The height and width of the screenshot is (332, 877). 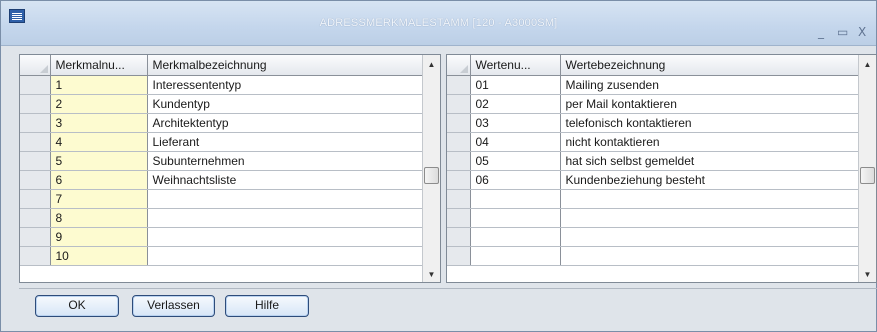 What do you see at coordinates (99, 85) in the screenshot?
I see `merkmalnummer-cell: 1` at bounding box center [99, 85].